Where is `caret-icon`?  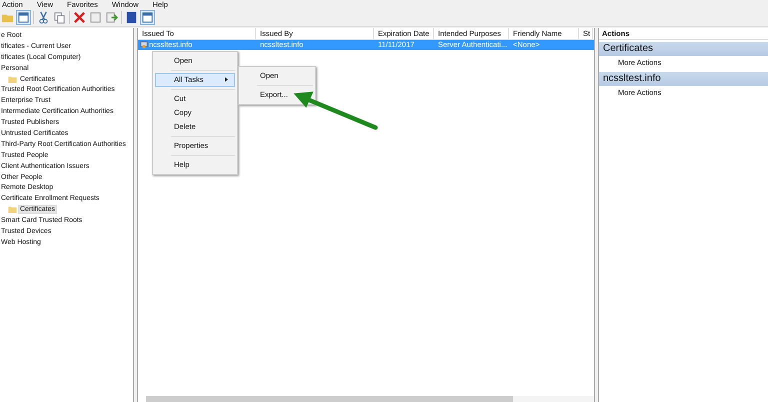 caret-icon is located at coordinates (226, 79).